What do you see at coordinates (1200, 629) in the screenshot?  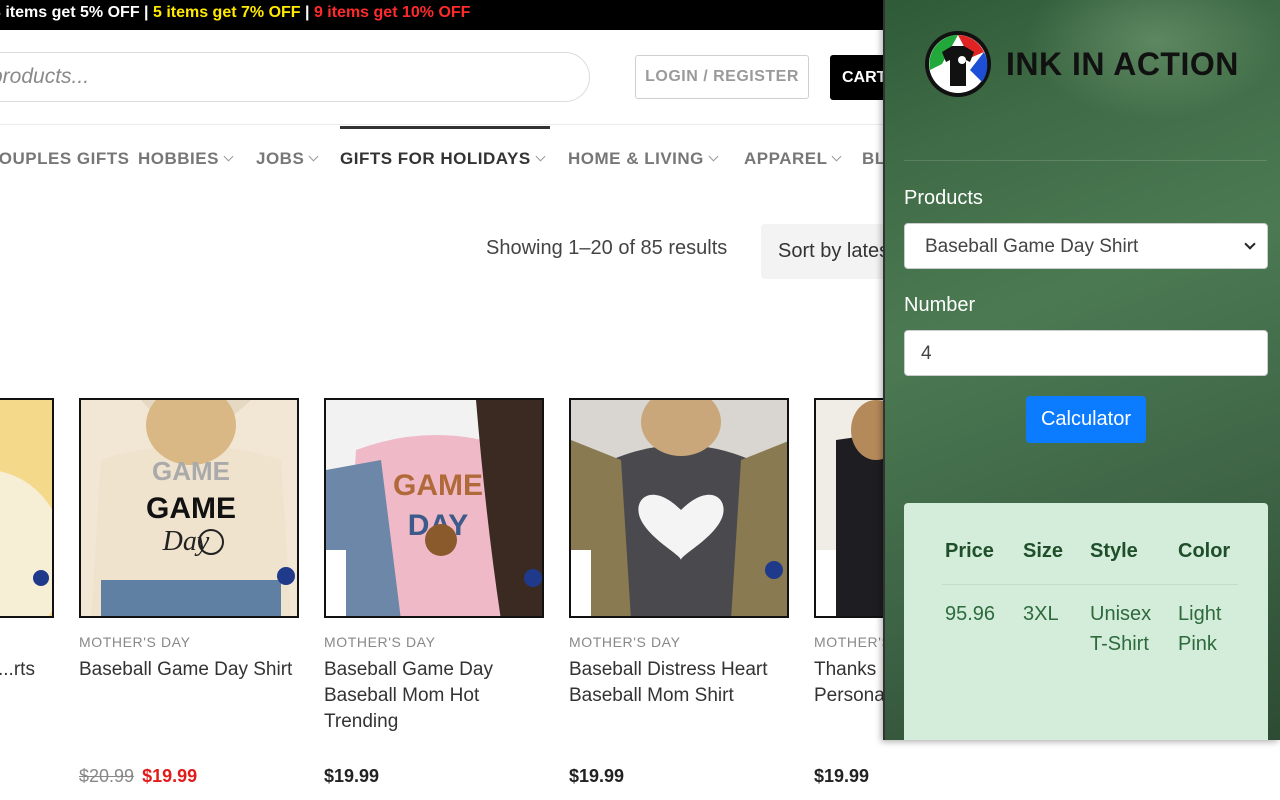 I see `cell-color: Light Pink` at bounding box center [1200, 629].